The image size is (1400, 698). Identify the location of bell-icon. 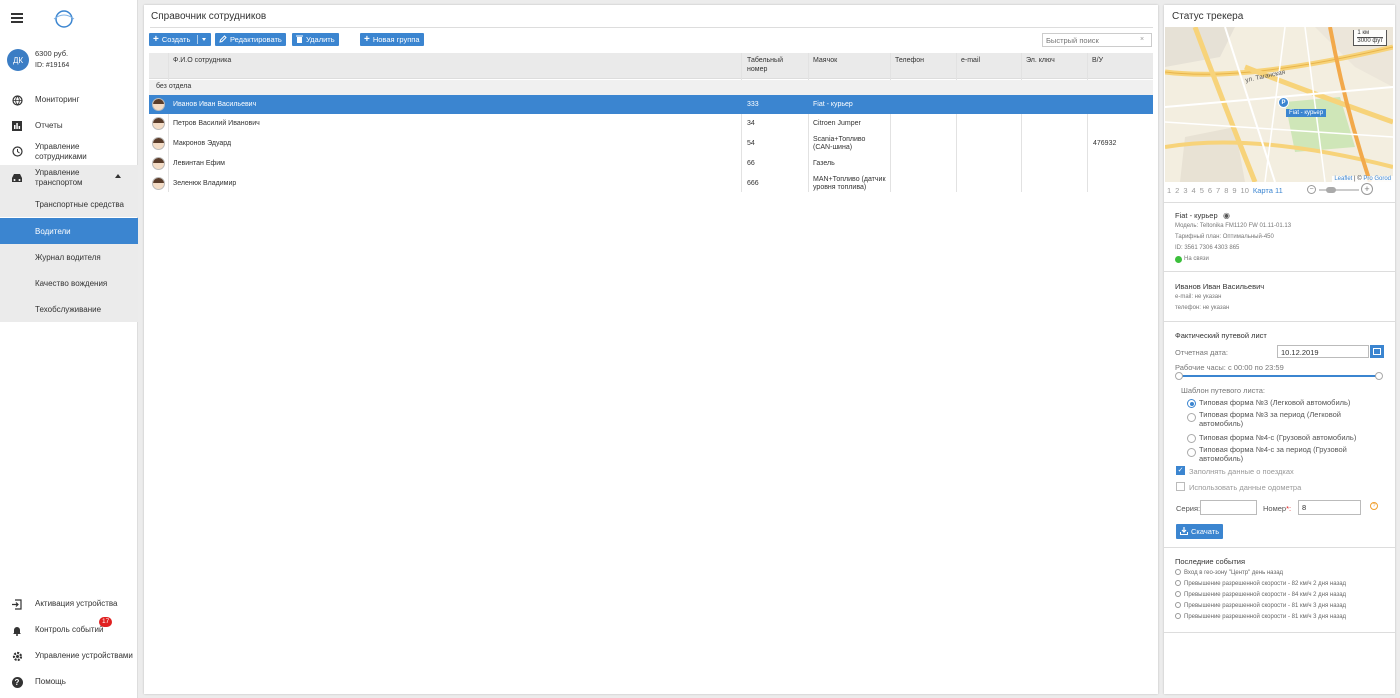
(17, 630).